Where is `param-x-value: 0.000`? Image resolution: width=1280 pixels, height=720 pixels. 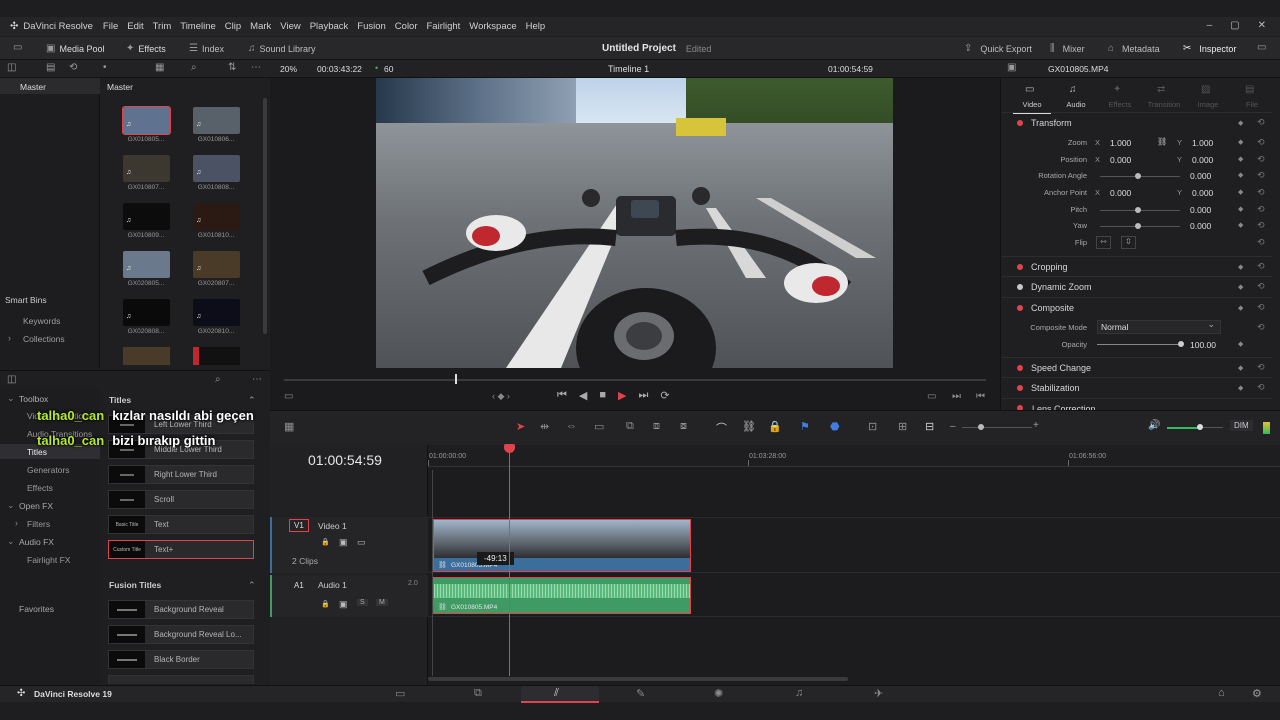 param-x-value: 0.000 is located at coordinates (1120, 193).